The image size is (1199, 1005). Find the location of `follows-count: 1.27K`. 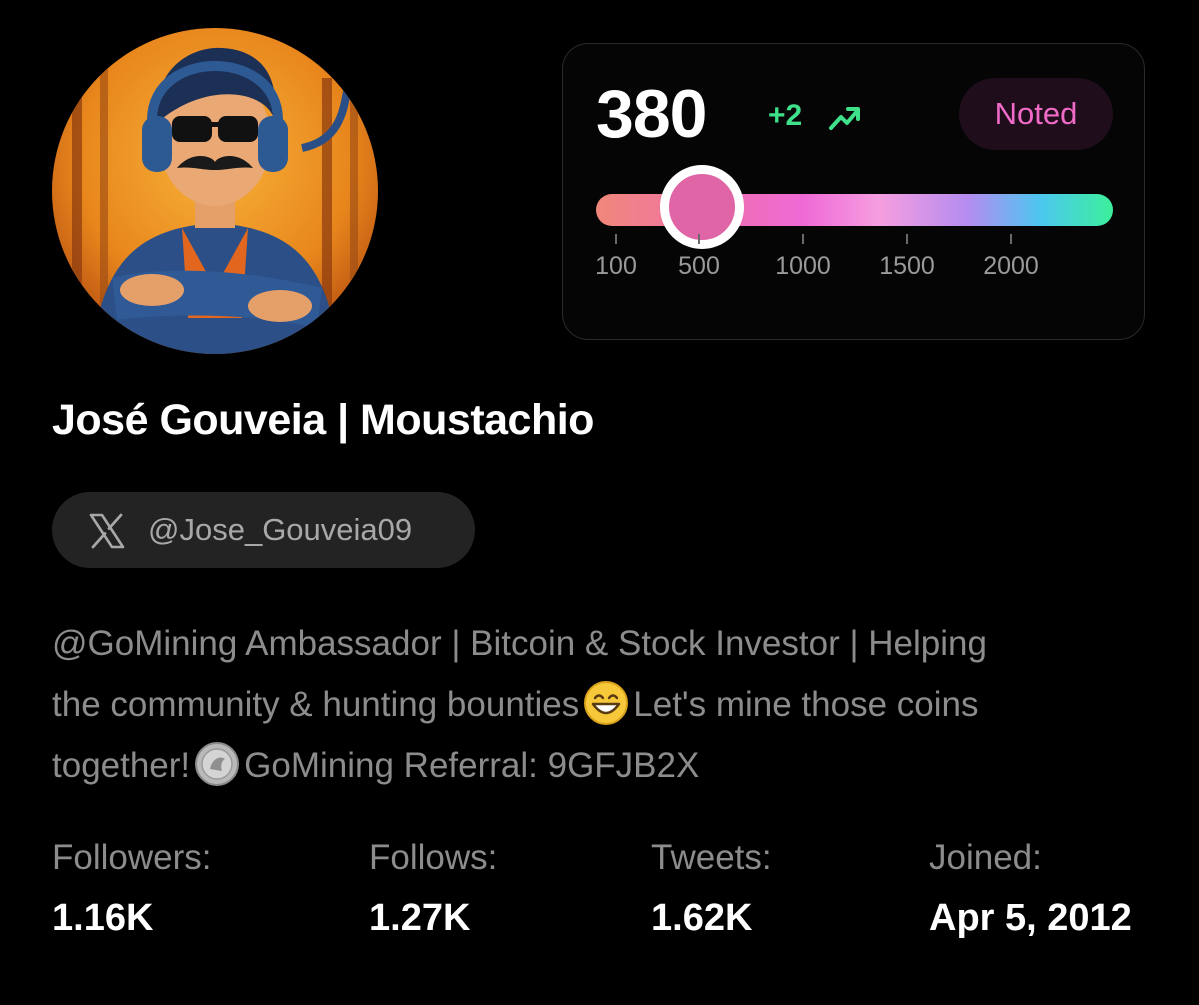

follows-count: 1.27K is located at coordinates (420, 918).